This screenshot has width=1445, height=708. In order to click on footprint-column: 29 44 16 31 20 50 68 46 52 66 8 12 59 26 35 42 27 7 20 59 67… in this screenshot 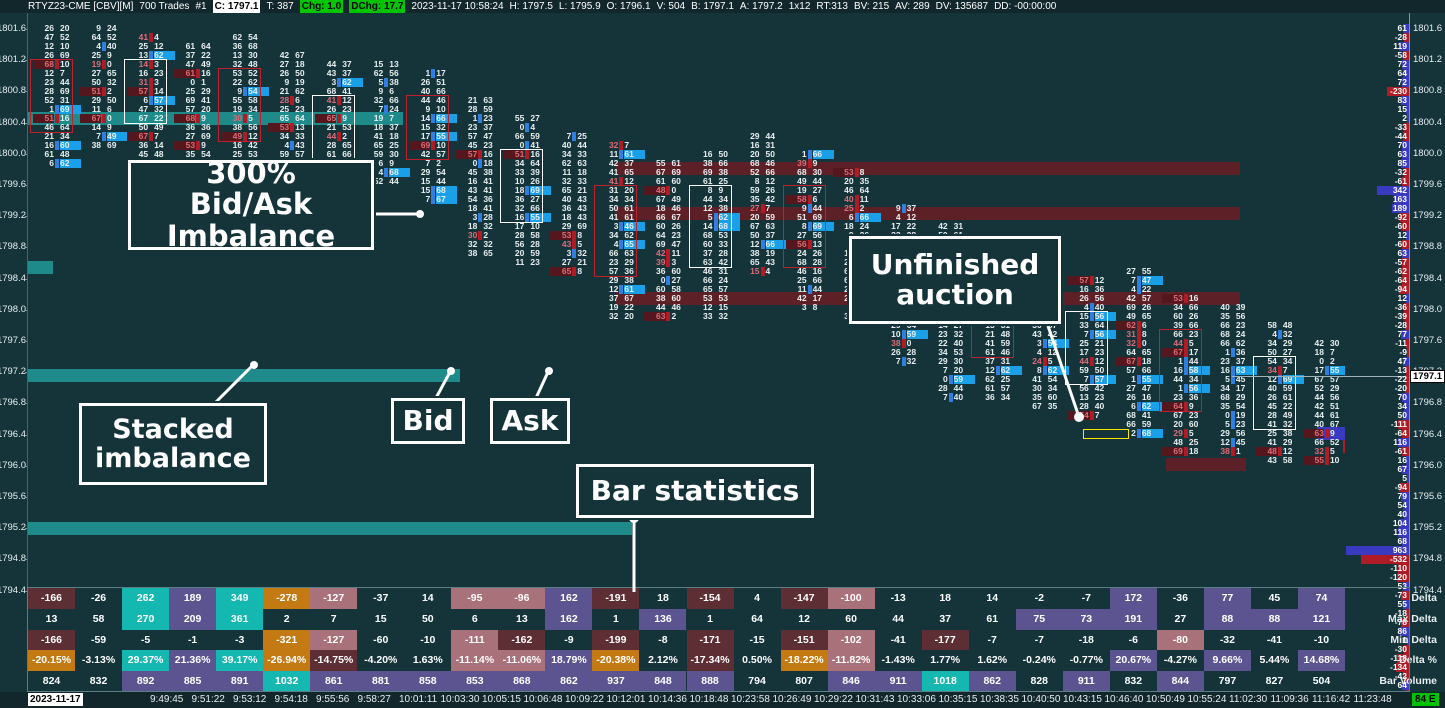, I will do `click(763, 204)`.